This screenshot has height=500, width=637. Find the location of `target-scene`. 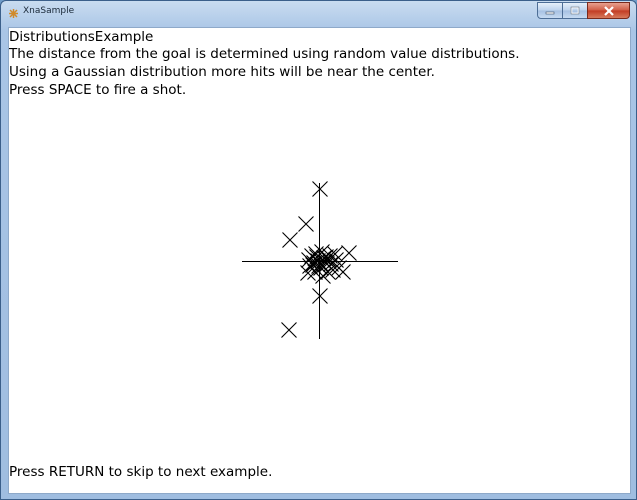

target-scene is located at coordinates (320, 260).